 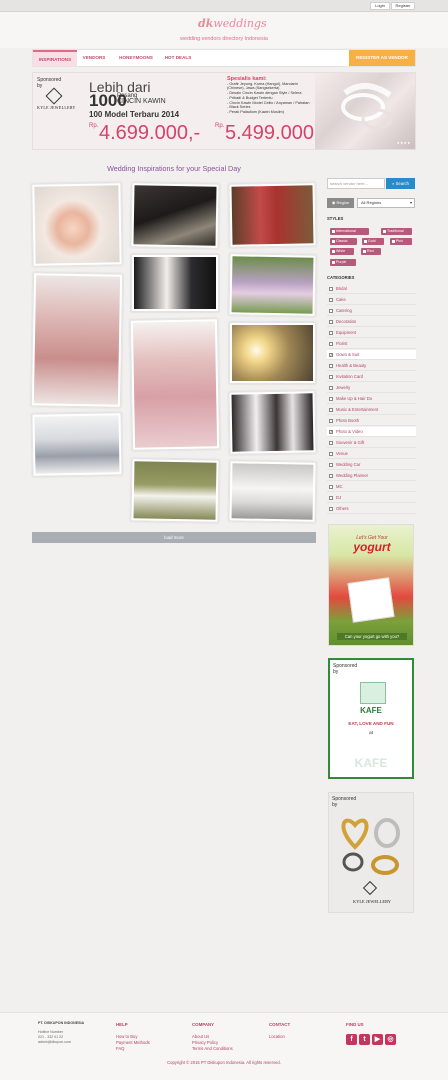 I want to click on category-item: Equipment, so click(x=371, y=333).